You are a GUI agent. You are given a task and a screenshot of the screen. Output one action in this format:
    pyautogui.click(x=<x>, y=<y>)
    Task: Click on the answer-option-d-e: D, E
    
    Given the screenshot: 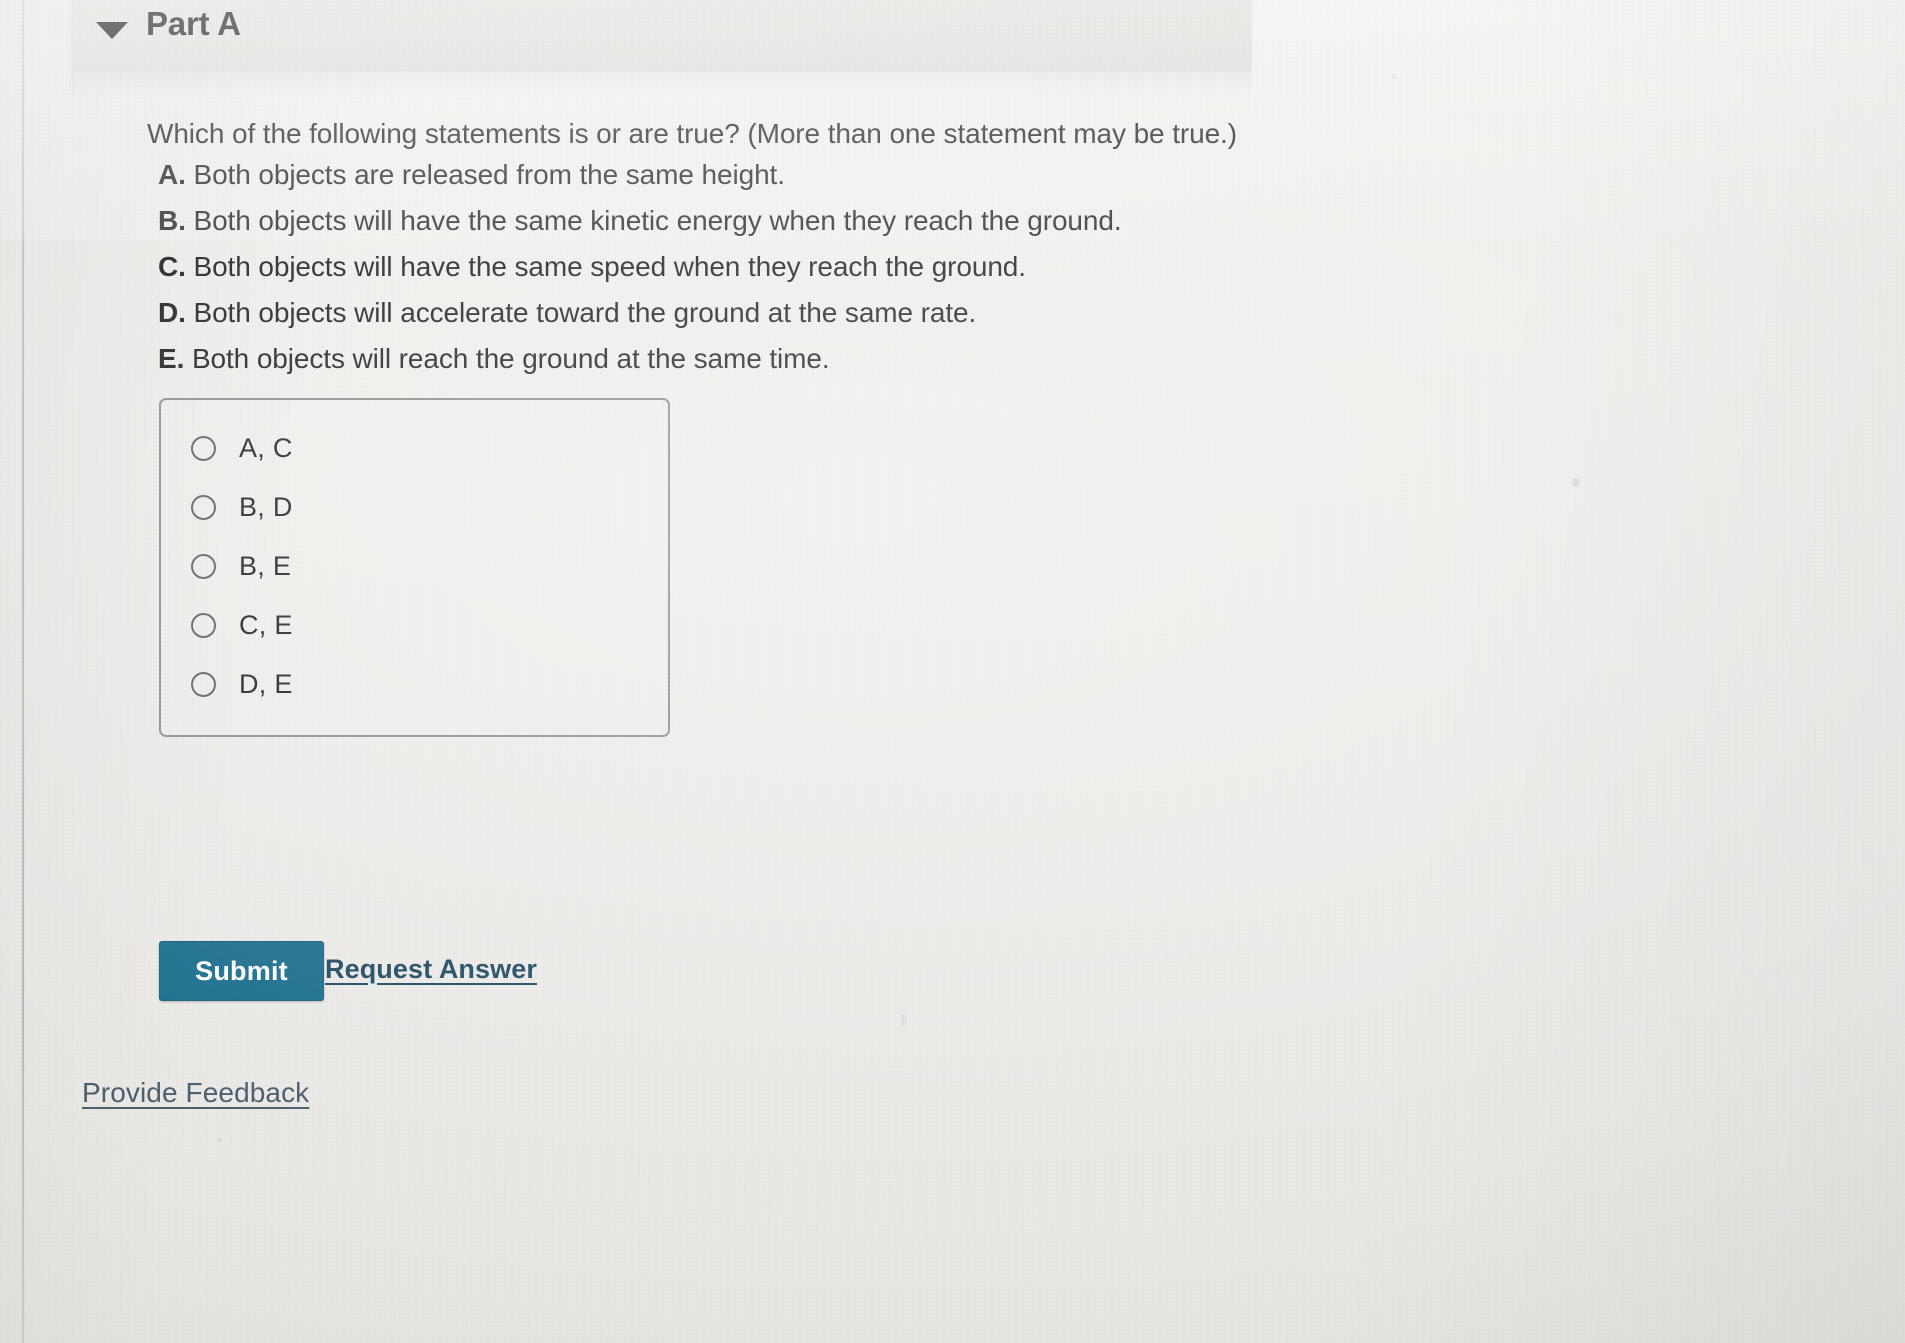 What is the action you would take?
    pyautogui.click(x=242, y=684)
    